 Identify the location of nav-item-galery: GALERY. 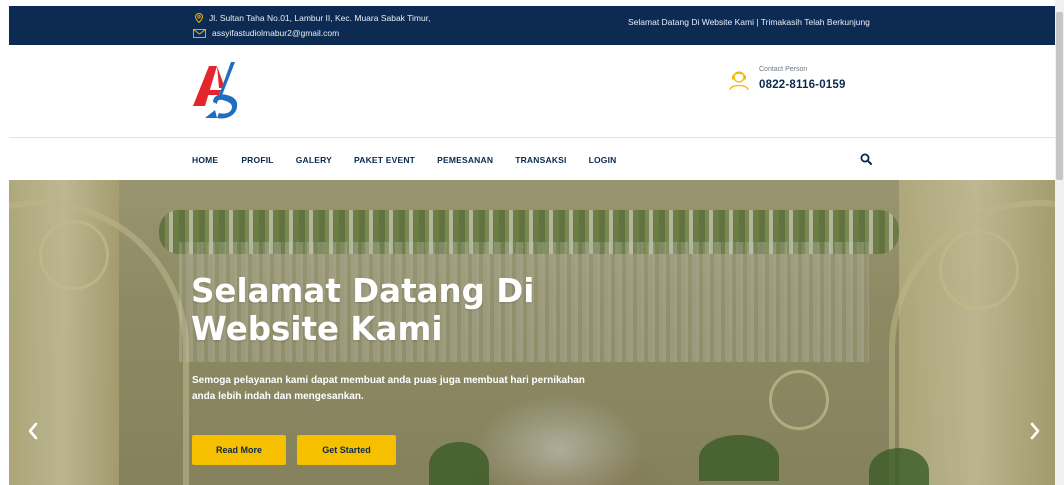
(314, 160).